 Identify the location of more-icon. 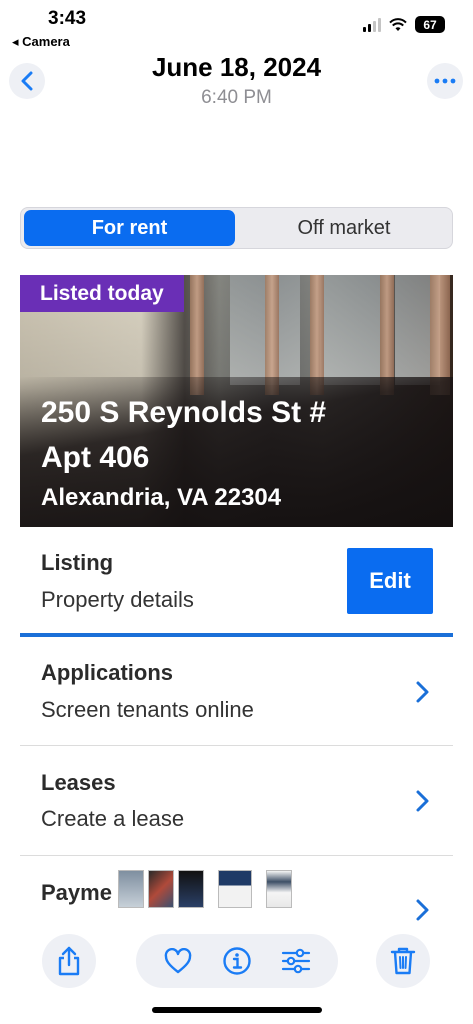
(445, 81).